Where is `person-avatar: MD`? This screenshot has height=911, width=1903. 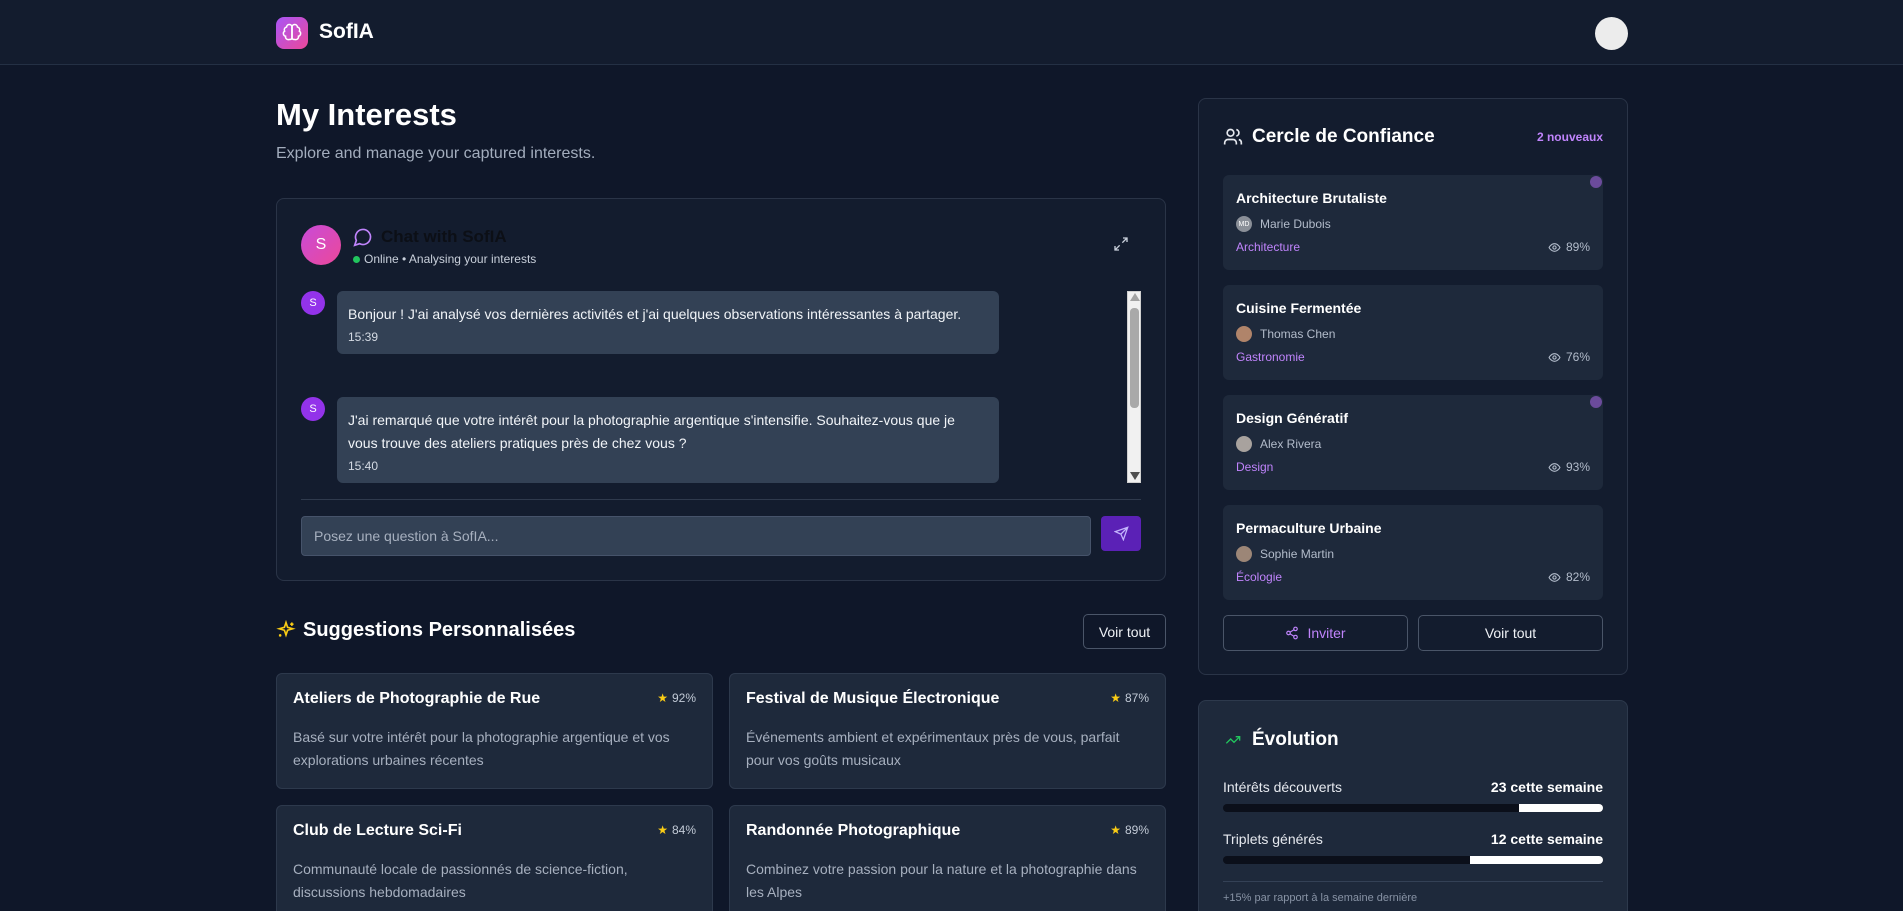
person-avatar: MD is located at coordinates (1244, 224).